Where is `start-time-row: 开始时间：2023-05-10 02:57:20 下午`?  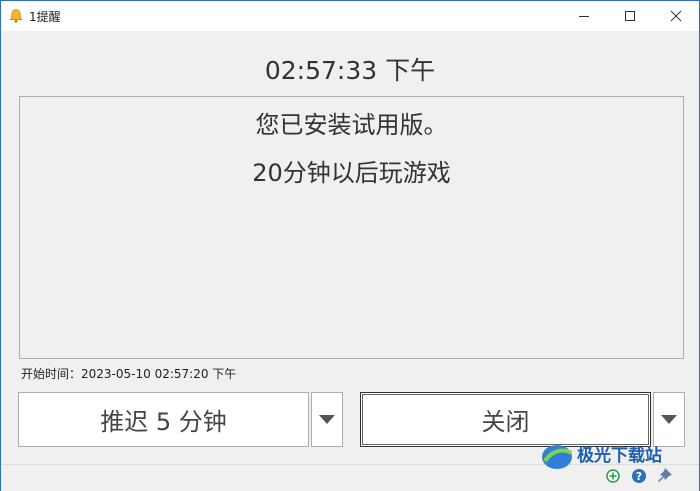 start-time-row: 开始时间：2023-05-10 02:57:20 下午 is located at coordinates (128, 373).